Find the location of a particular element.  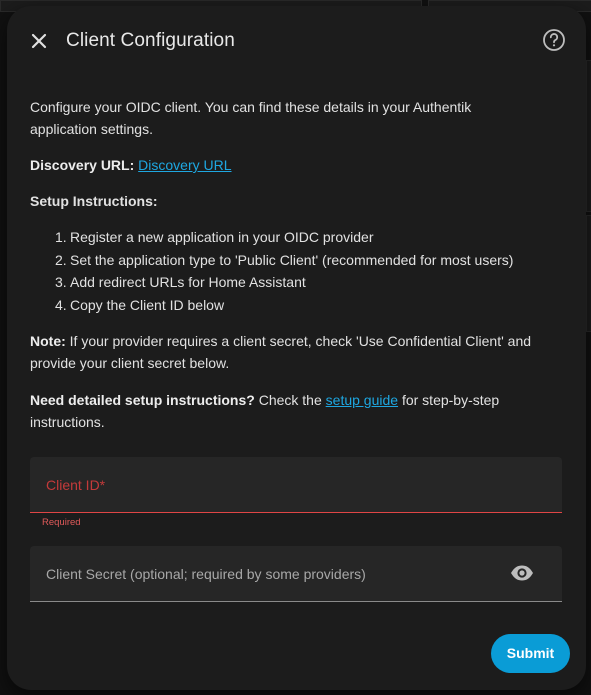

list-item: 3. Add redirect URLs for Home Assistant is located at coordinates (284, 282).